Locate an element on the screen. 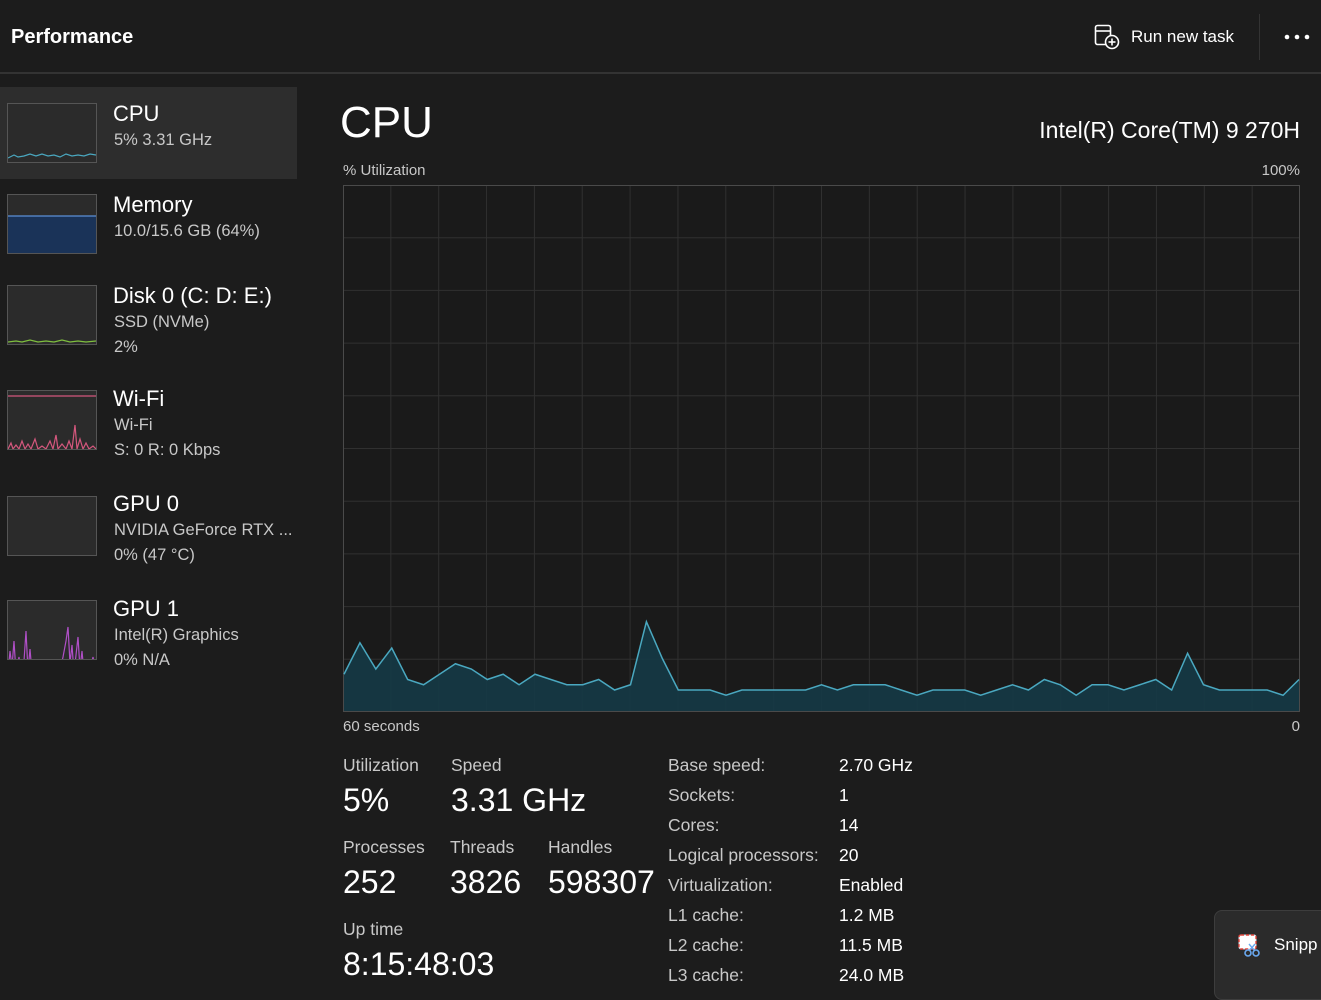 This screenshot has height=1000, width=1321. run-new-task-button: Run new task is located at coordinates (1164, 37).